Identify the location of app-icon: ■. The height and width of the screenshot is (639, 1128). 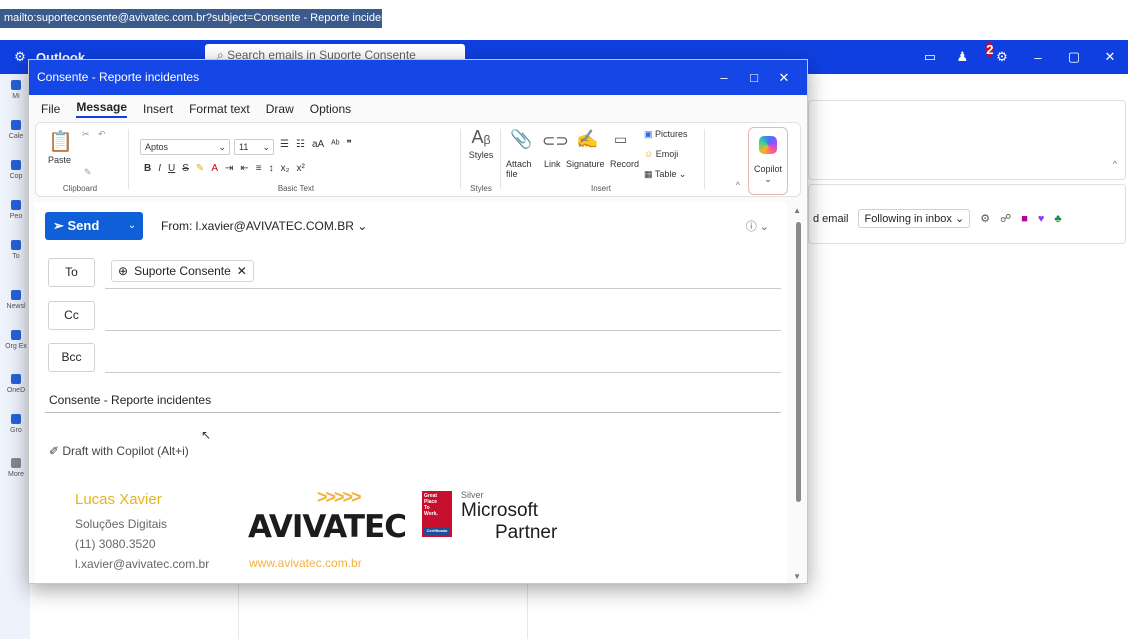
(1024, 219).